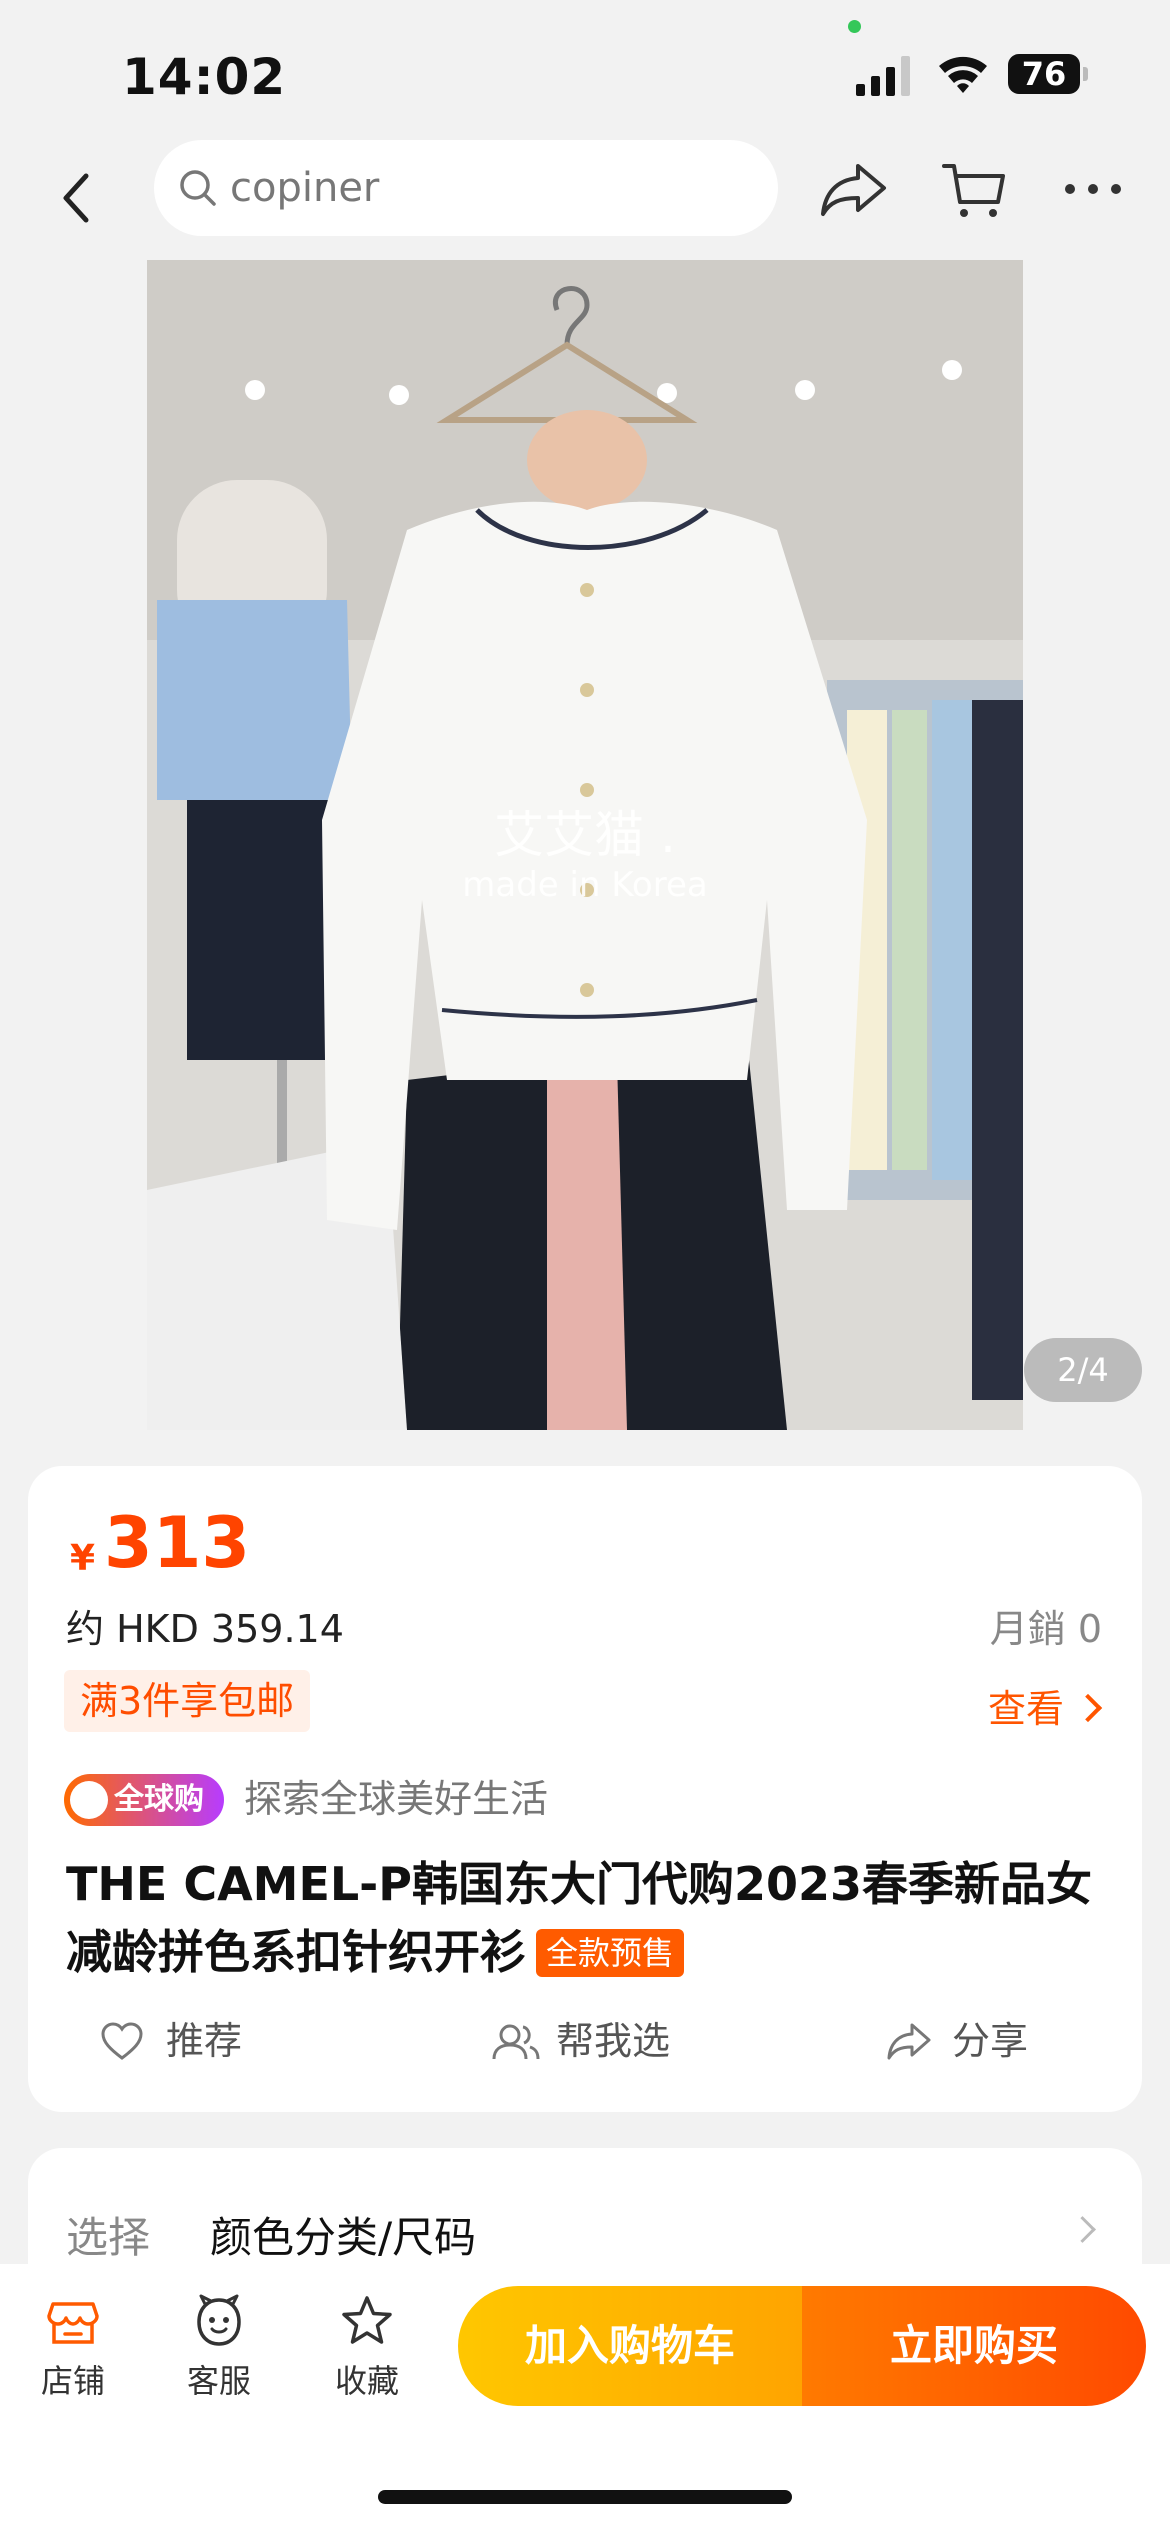 The width and height of the screenshot is (1170, 2532). Describe the element at coordinates (219, 2320) in the screenshot. I see `customer-service-icon` at that location.